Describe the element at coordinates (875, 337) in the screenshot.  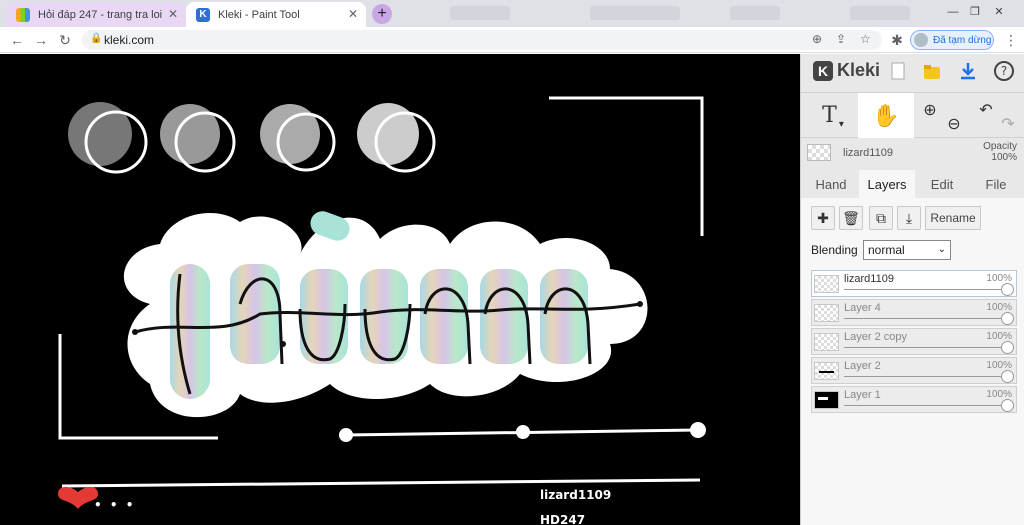
I see `layer-name: Layer 2 copy` at that location.